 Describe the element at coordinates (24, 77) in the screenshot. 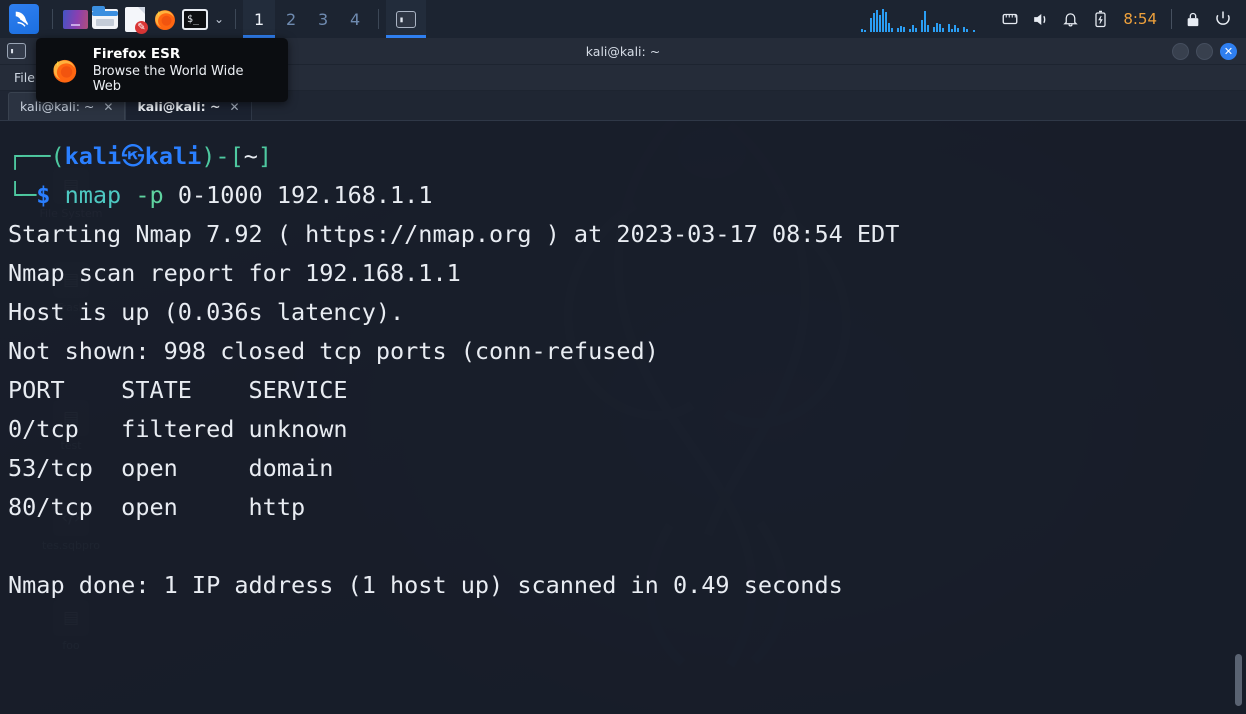

I see `menu-file: File` at that location.